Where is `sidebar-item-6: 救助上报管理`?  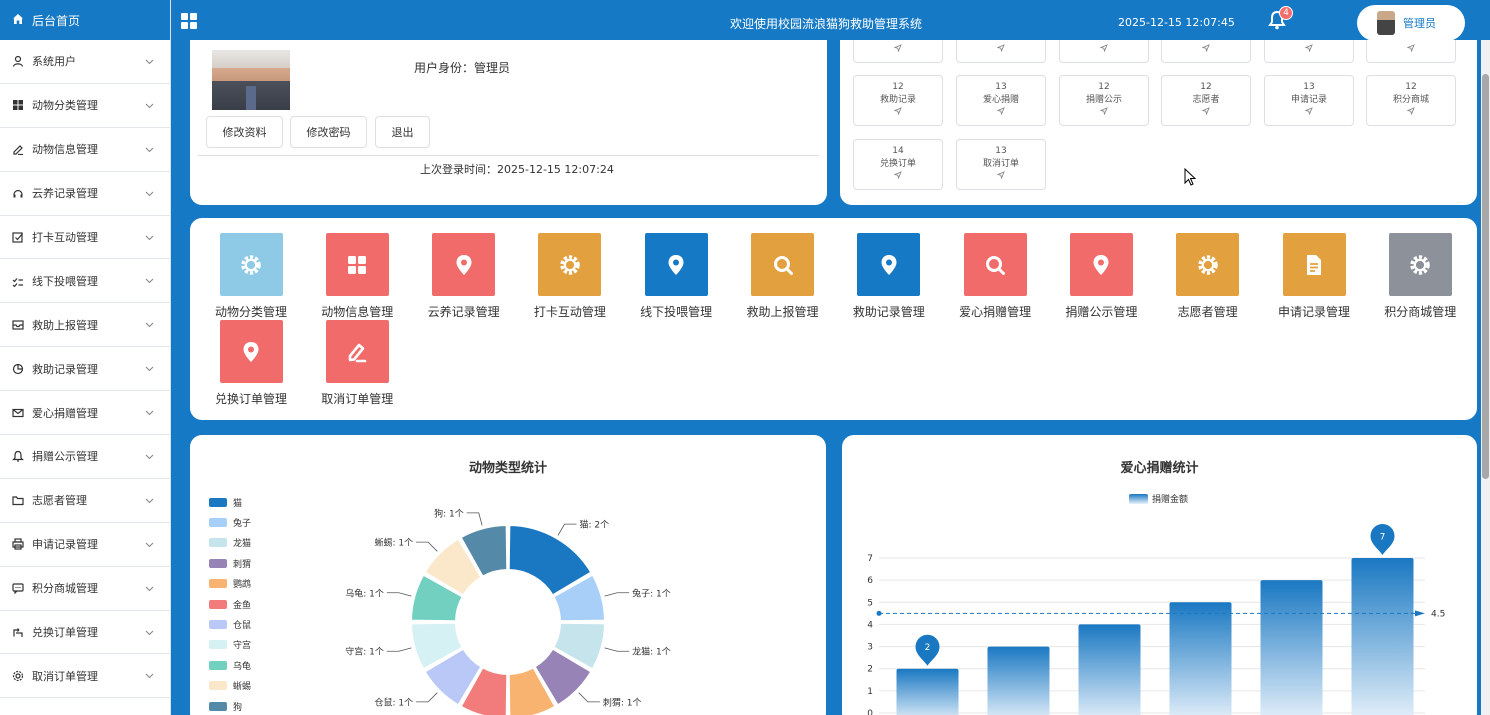
sidebar-item-6: 救助上报管理 is located at coordinates (85, 325).